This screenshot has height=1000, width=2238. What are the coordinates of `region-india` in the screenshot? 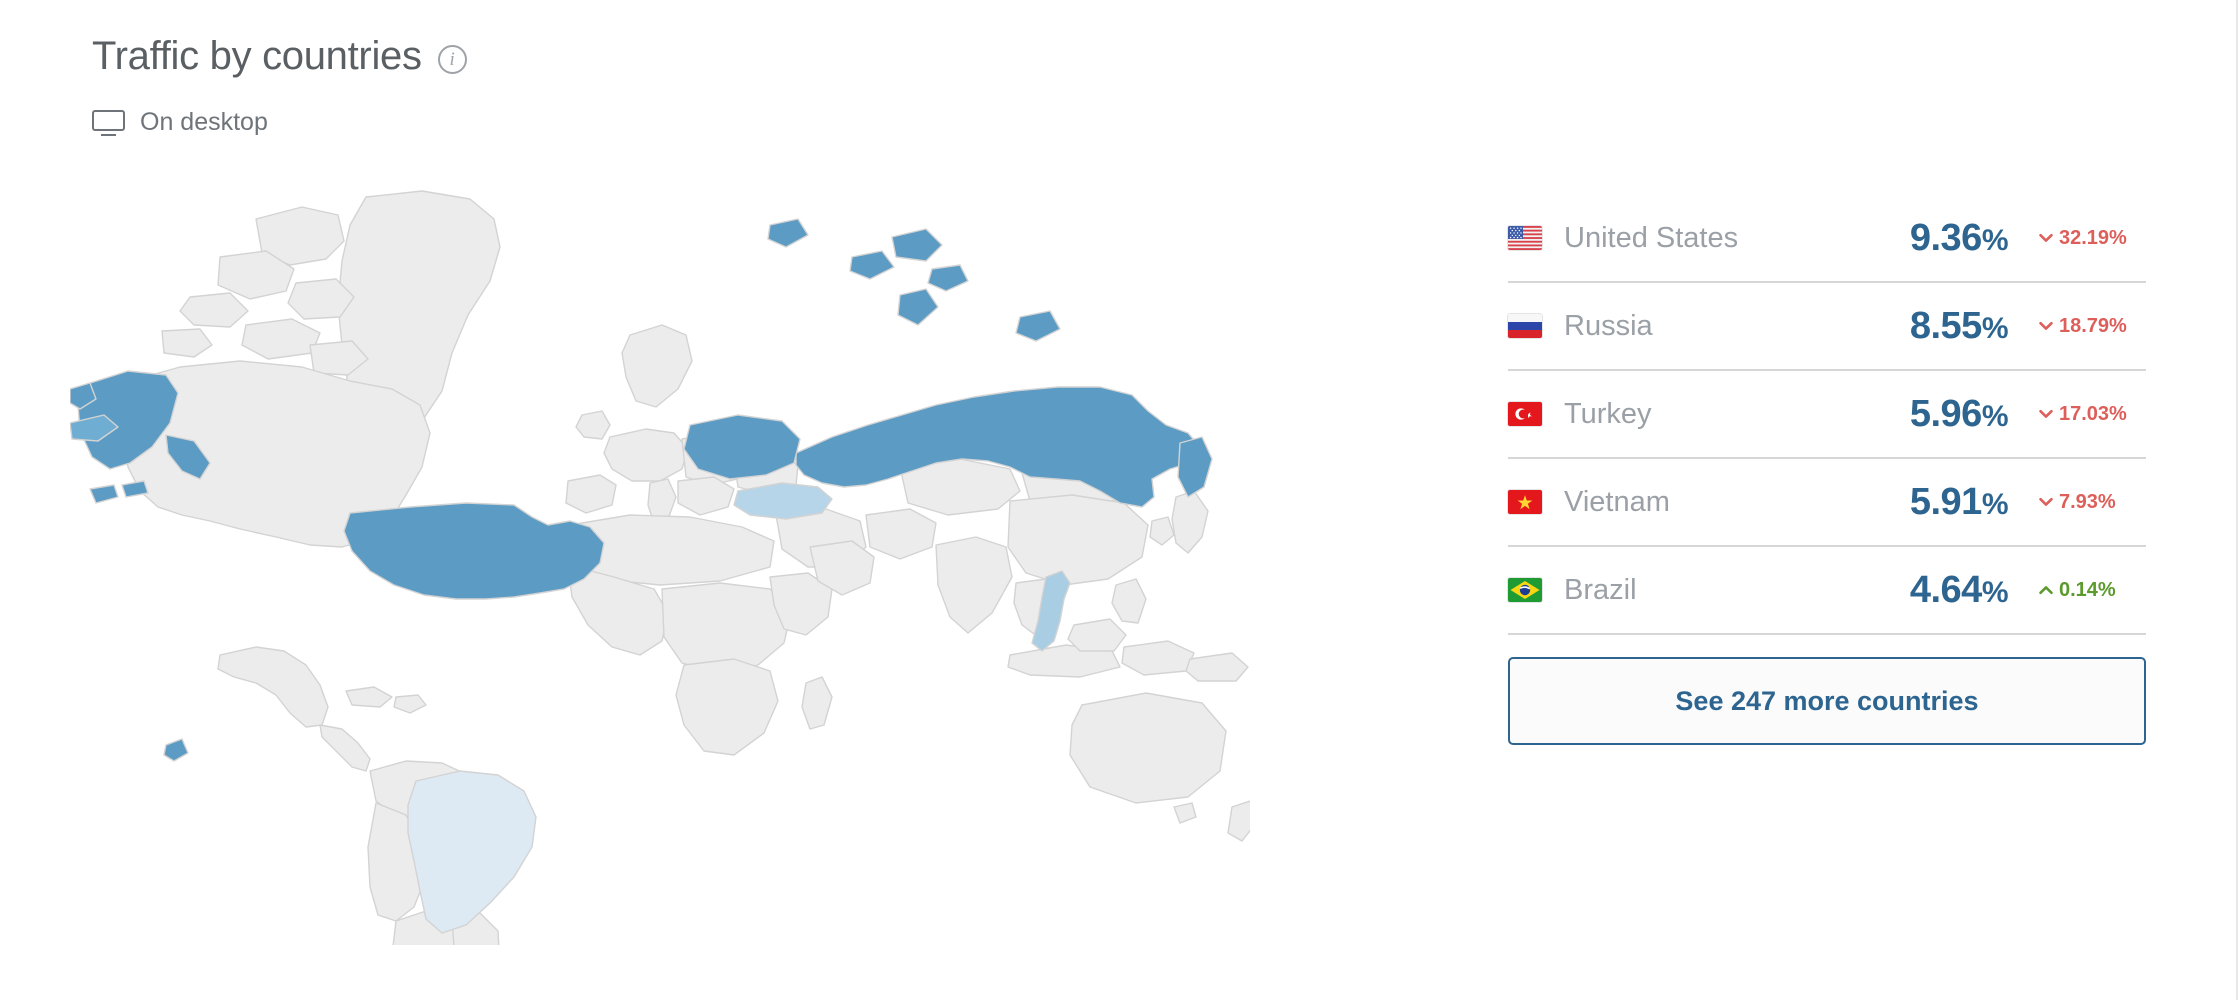 It's located at (974, 585).